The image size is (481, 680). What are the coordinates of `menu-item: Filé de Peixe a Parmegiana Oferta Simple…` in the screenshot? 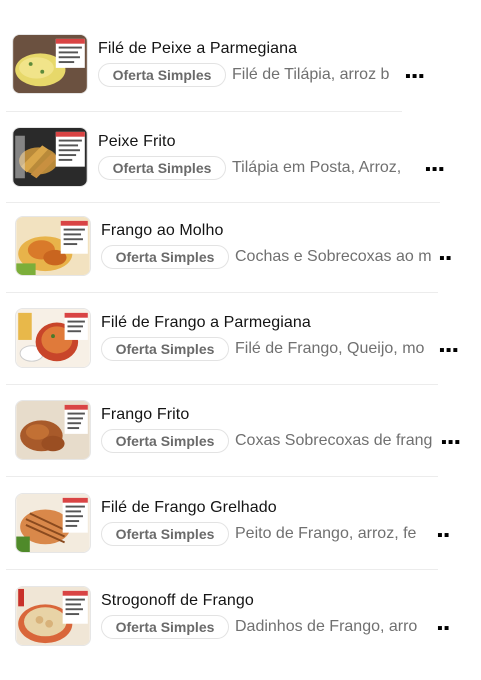 It's located at (240, 80).